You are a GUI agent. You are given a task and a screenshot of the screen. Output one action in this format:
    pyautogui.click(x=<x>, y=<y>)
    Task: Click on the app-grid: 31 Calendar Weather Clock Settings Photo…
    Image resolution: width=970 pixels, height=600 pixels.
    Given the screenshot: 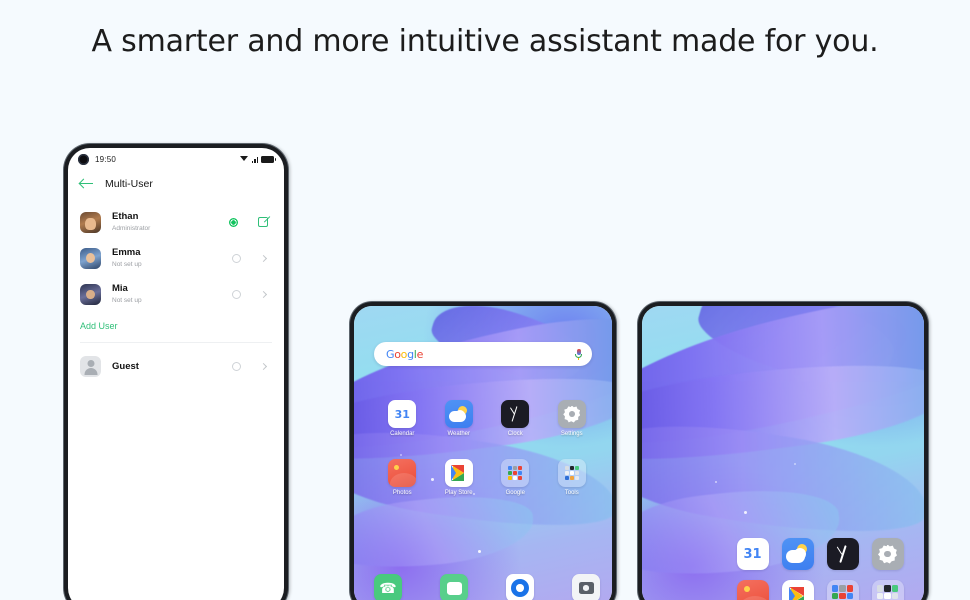 What is the action you would take?
    pyautogui.click(x=487, y=448)
    